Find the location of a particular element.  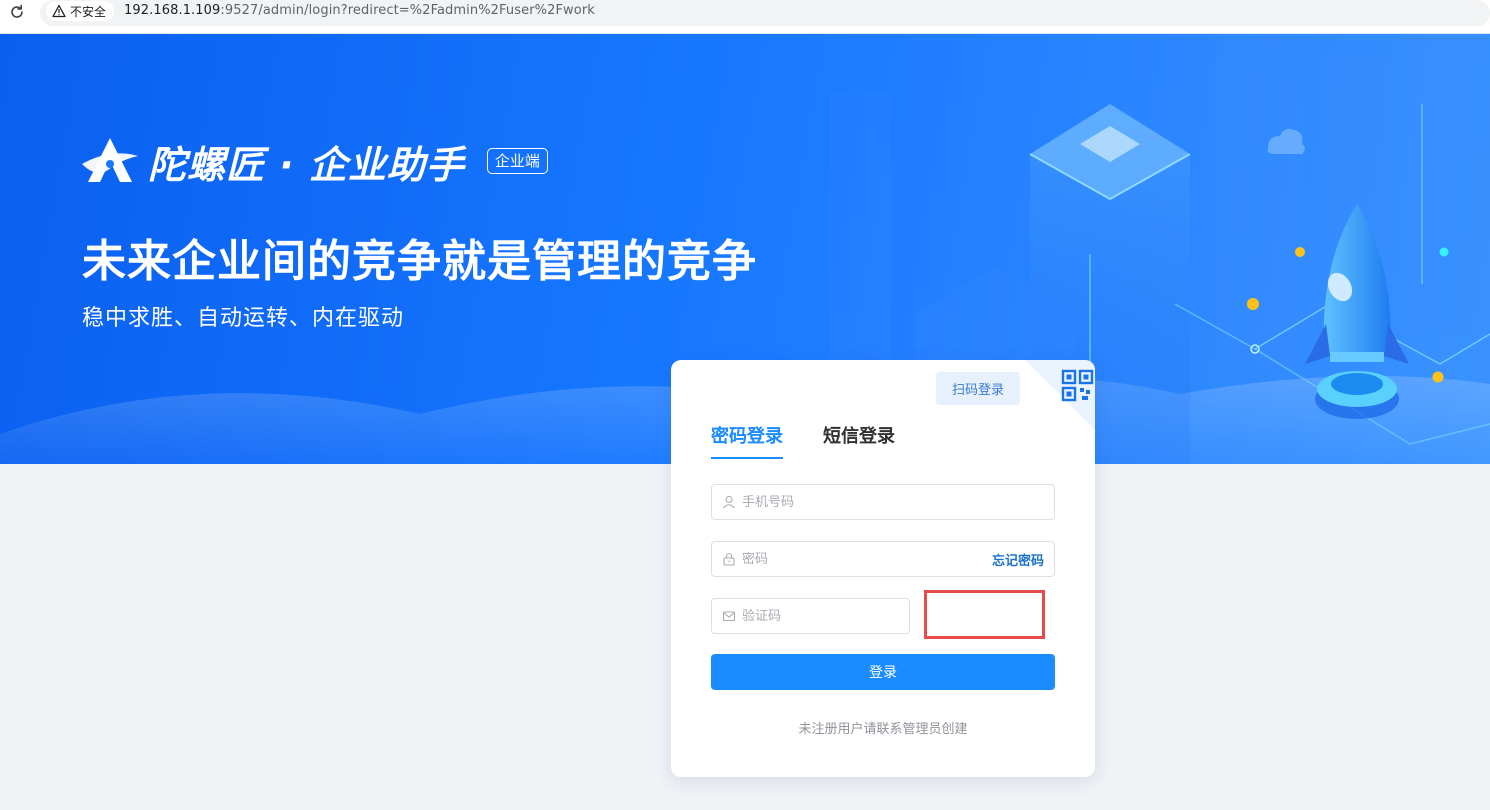

phone-field is located at coordinates (883, 502).